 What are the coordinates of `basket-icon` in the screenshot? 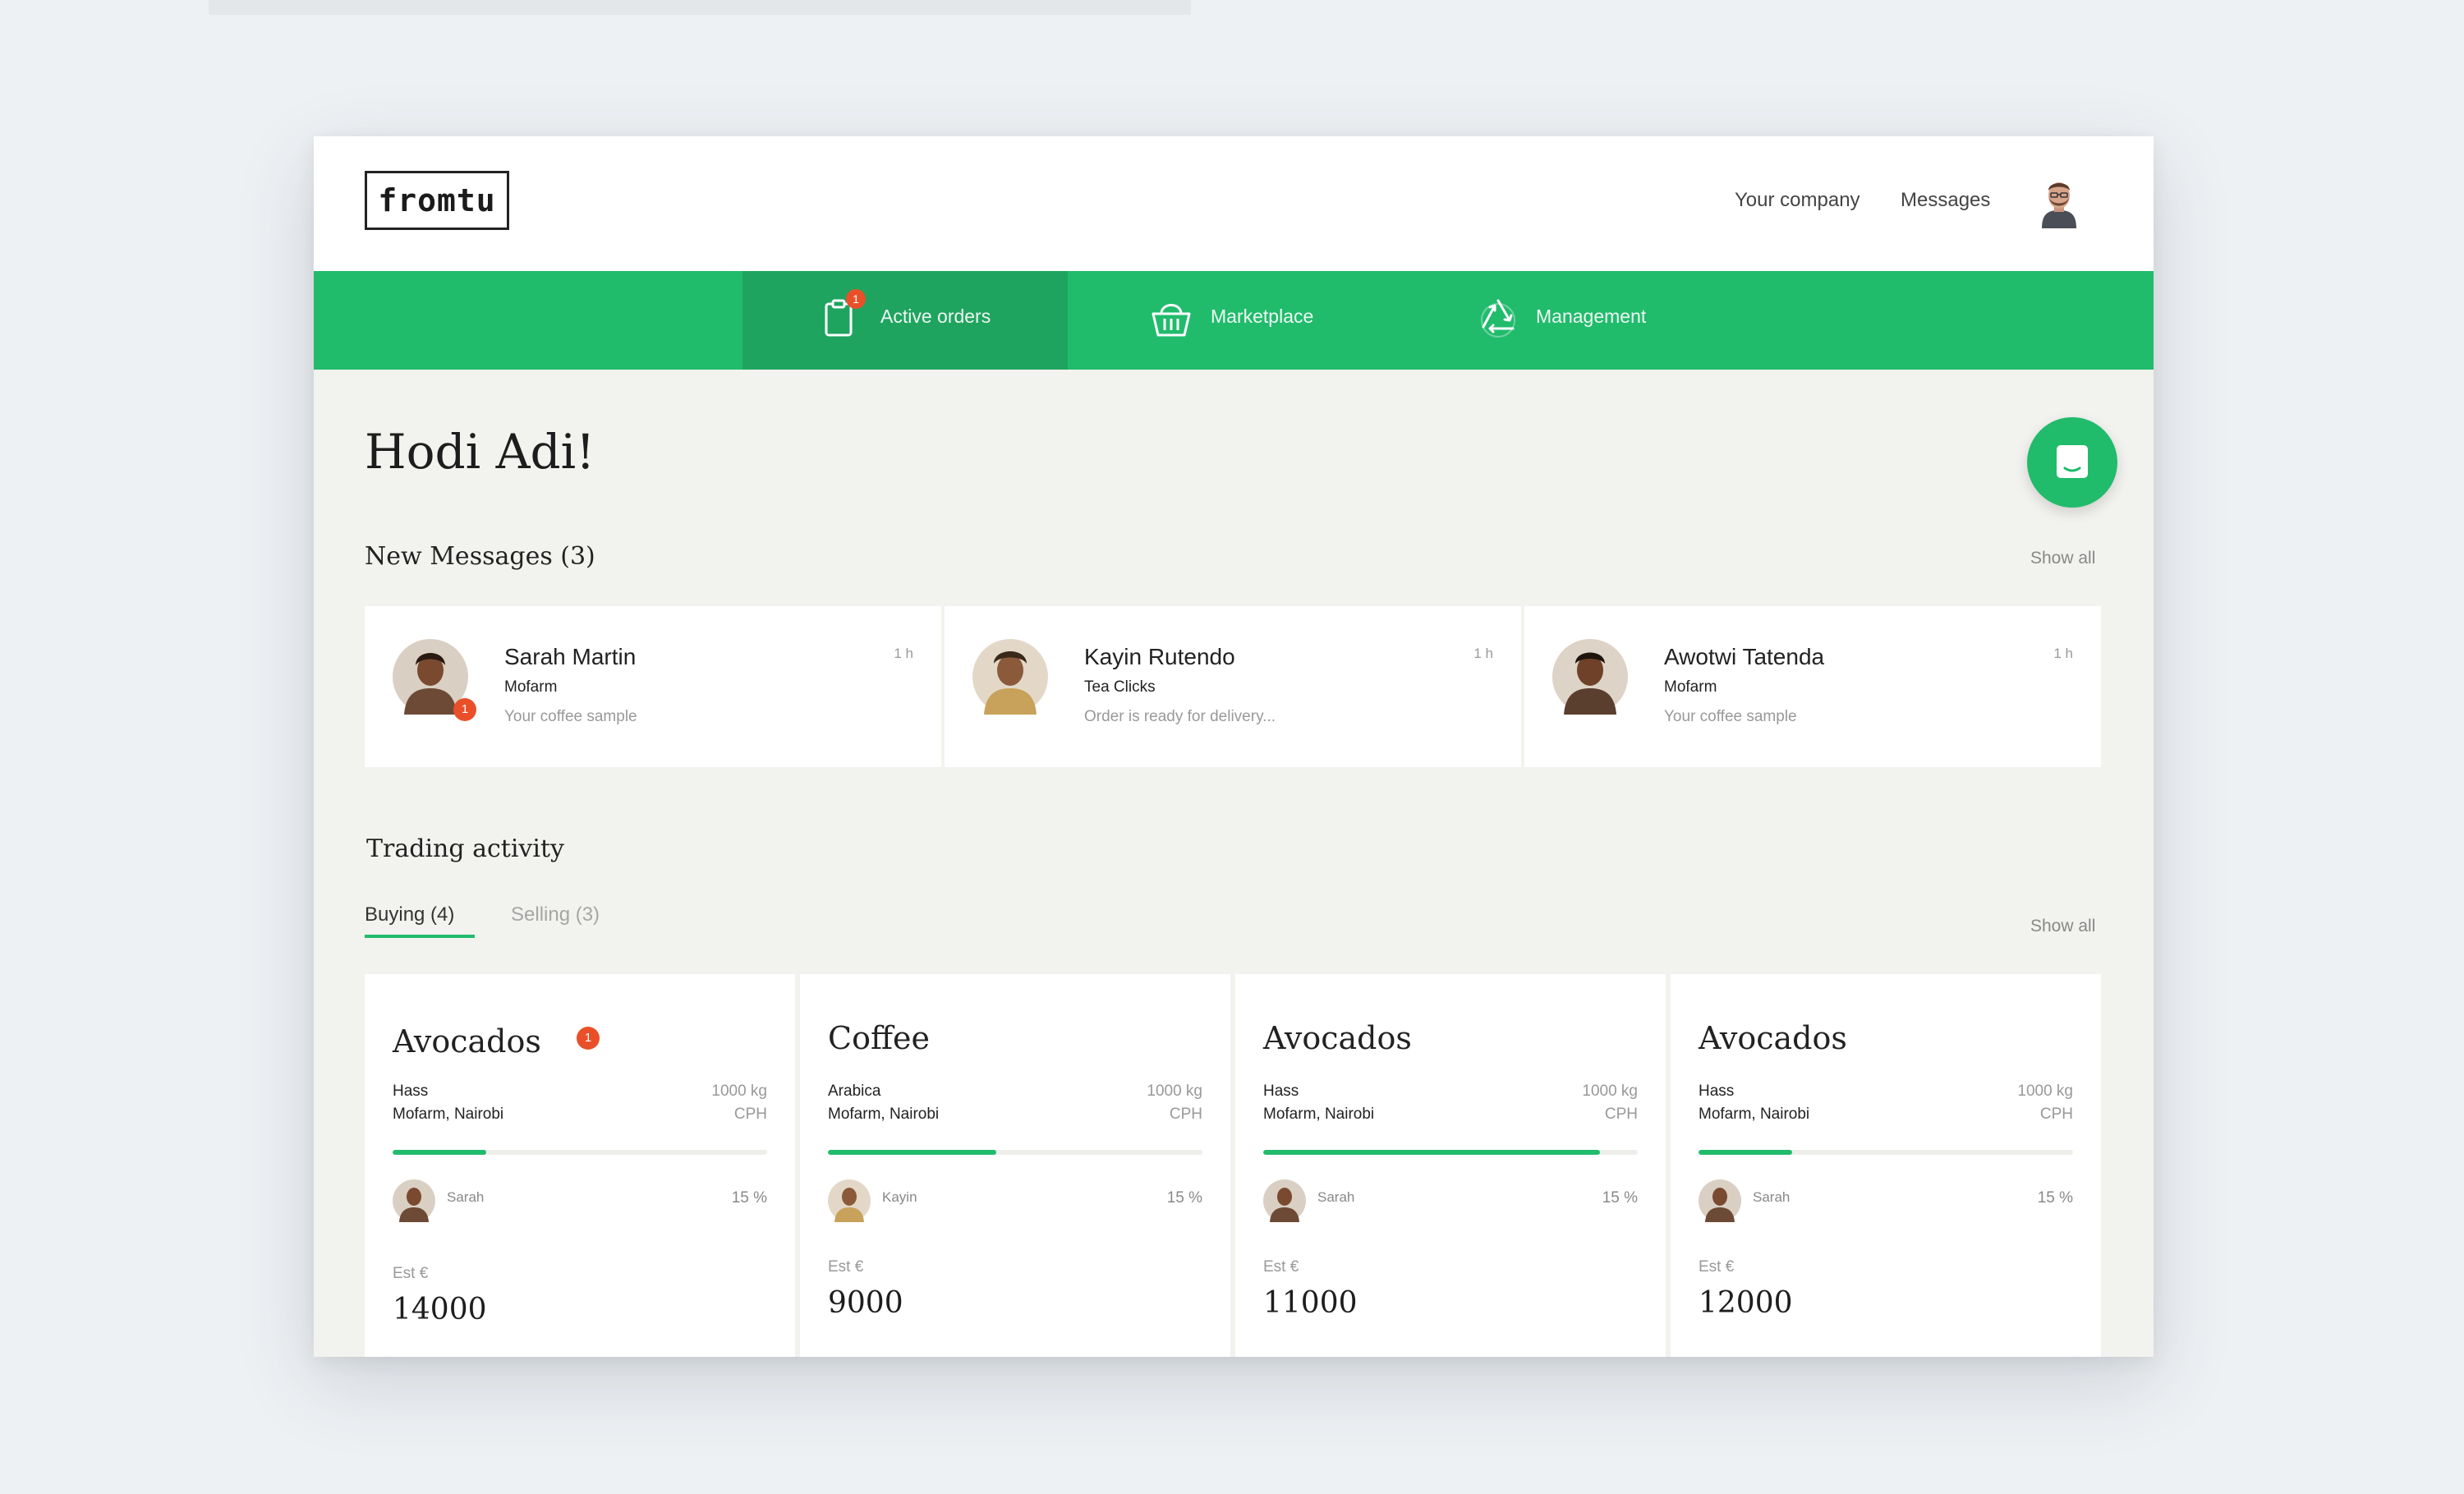 It's located at (1171, 320).